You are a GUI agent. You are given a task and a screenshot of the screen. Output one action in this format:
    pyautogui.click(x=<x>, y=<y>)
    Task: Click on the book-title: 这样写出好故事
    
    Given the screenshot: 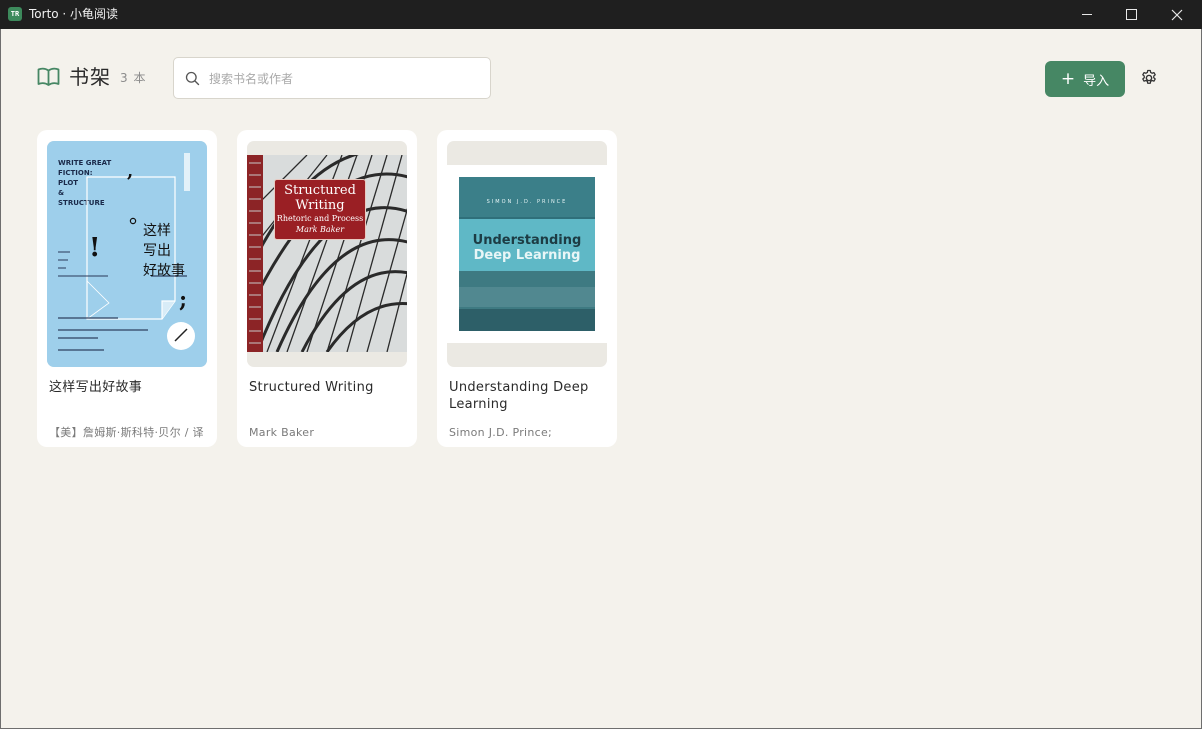 What is the action you would take?
    pyautogui.click(x=96, y=387)
    